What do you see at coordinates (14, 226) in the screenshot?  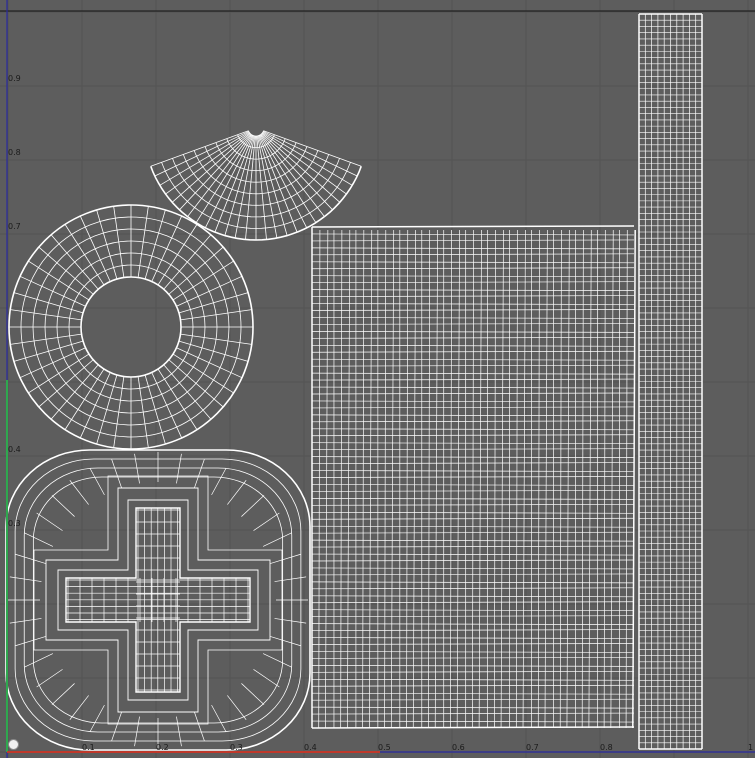 I see `v-tick-label: 0.7` at bounding box center [14, 226].